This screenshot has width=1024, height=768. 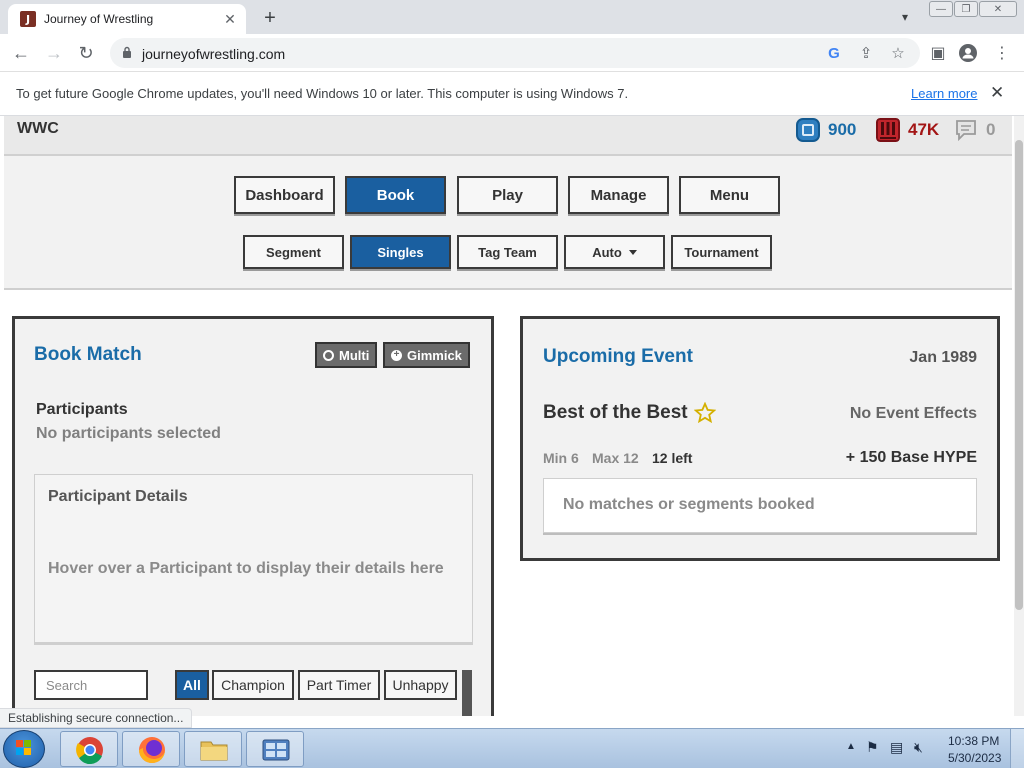 What do you see at coordinates (151, 749) in the screenshot?
I see `taskbar-firefox-icon` at bounding box center [151, 749].